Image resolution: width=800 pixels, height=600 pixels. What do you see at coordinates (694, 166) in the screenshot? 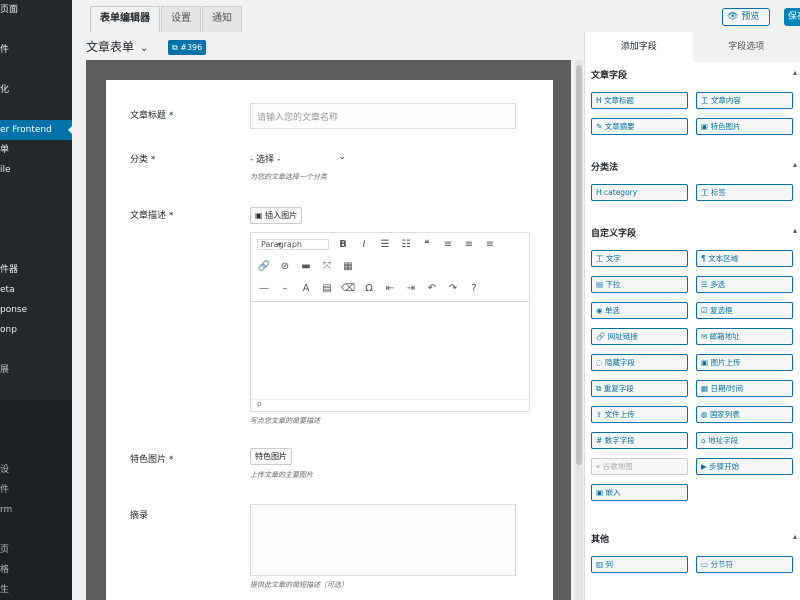
I see `section-title: 分类法 ▴` at bounding box center [694, 166].